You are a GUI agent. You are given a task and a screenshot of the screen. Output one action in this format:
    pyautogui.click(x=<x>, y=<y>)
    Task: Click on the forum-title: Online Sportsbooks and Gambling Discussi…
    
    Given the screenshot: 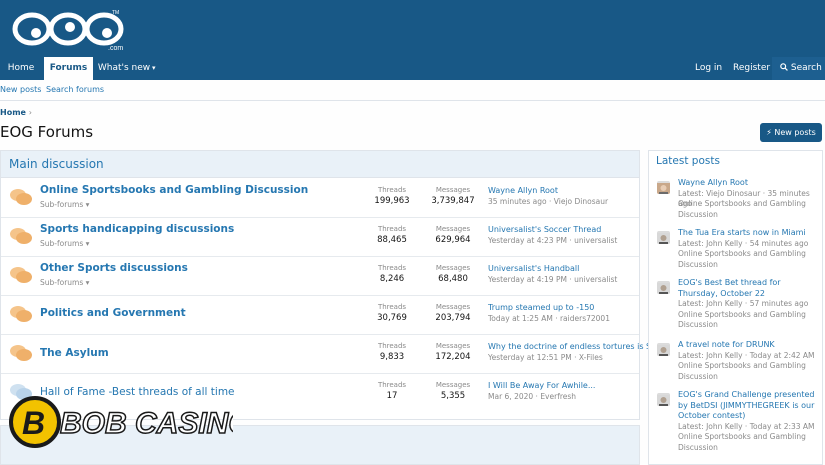 What is the action you would take?
    pyautogui.click(x=174, y=190)
    